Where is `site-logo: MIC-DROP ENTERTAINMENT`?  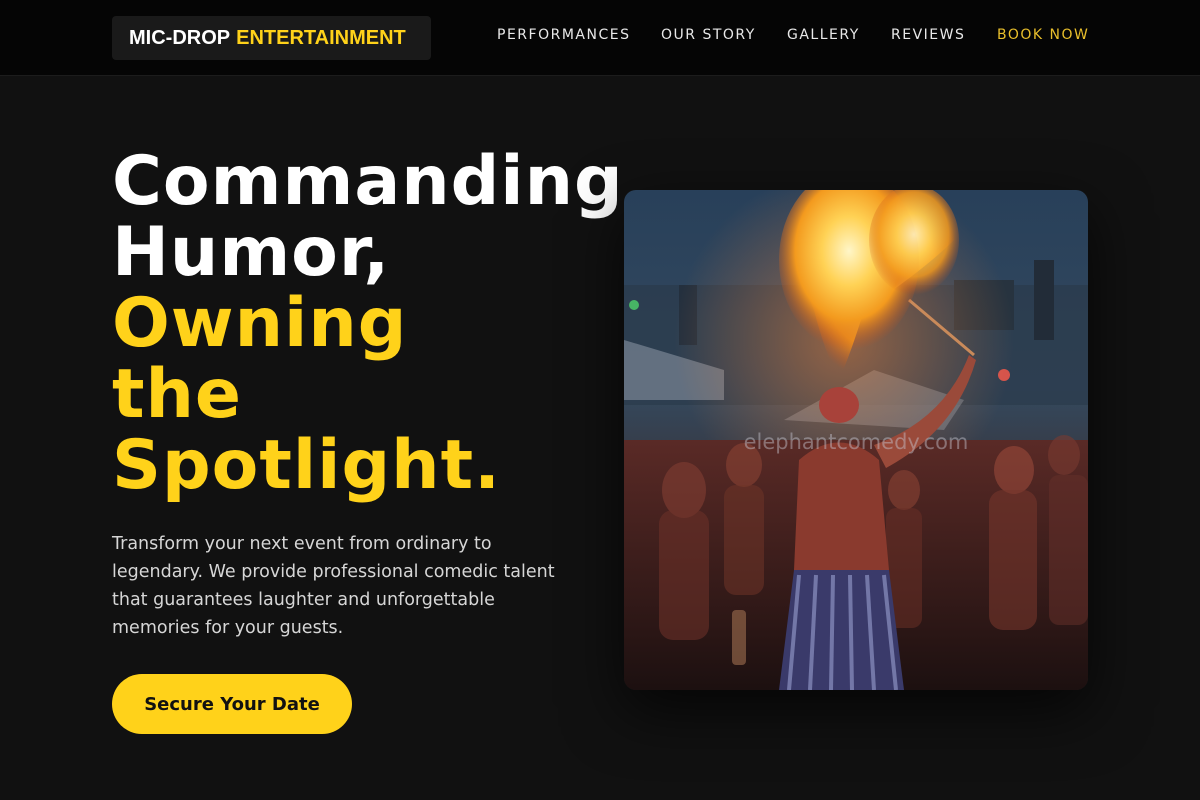 site-logo: MIC-DROP ENTERTAINMENT is located at coordinates (271, 38).